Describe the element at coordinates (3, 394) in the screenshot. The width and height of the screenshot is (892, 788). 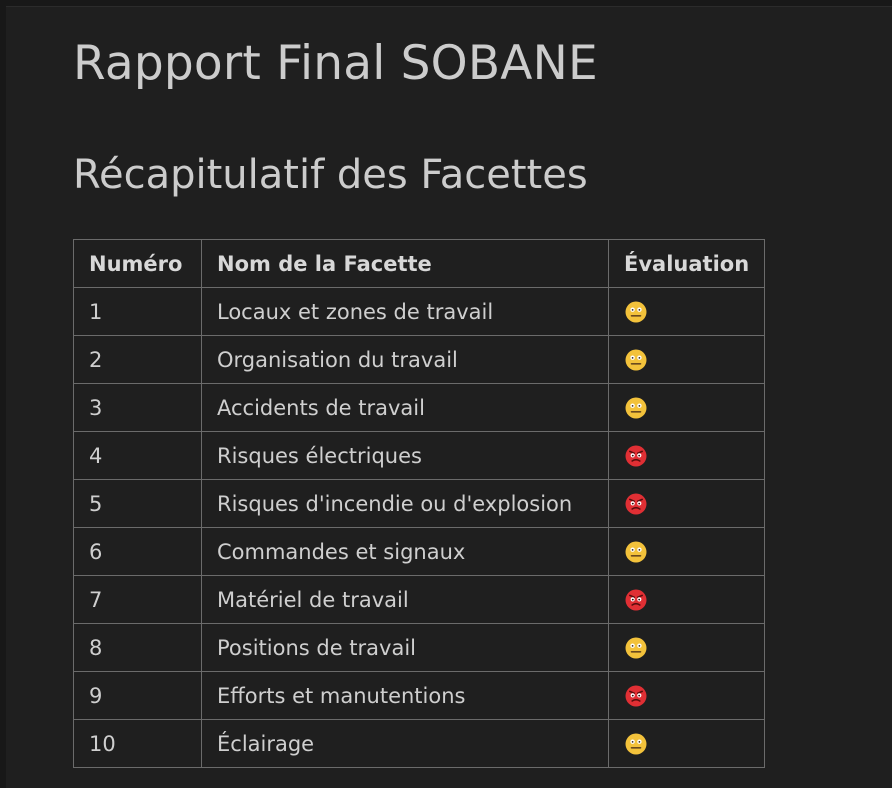
I see `window-left-border` at that location.